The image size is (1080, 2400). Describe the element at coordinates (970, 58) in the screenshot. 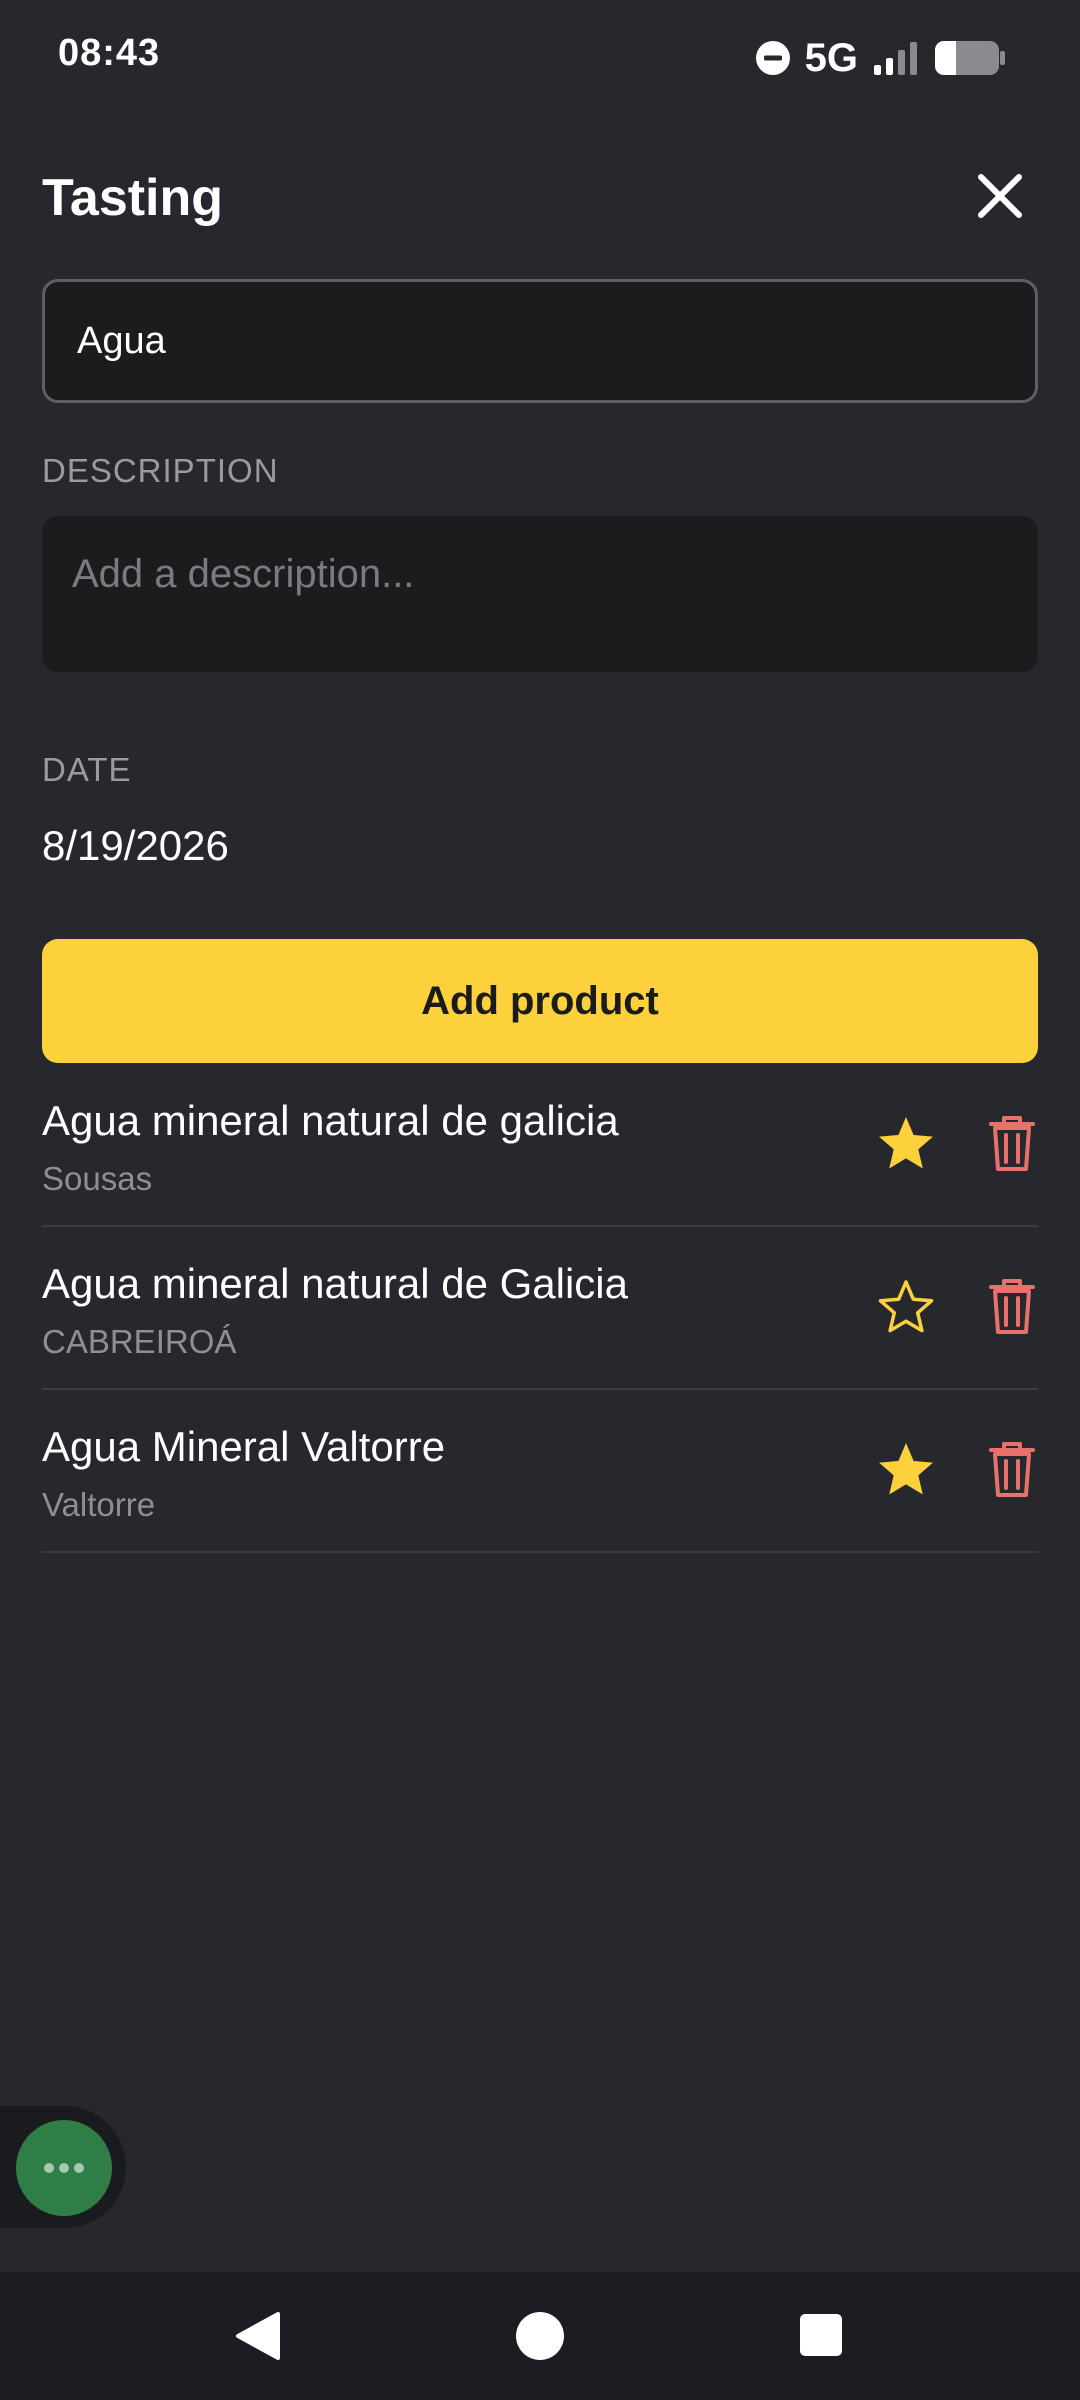

I see `battery-icon` at that location.